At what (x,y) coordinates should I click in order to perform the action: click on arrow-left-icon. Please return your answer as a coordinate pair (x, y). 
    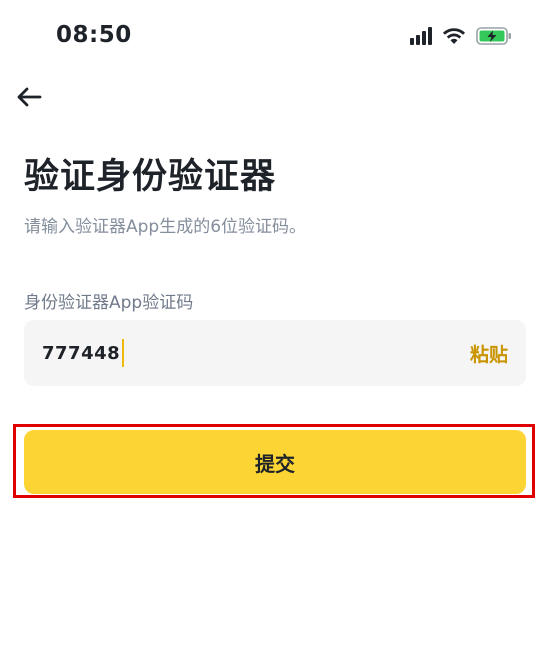
    Looking at the image, I should click on (29, 97).